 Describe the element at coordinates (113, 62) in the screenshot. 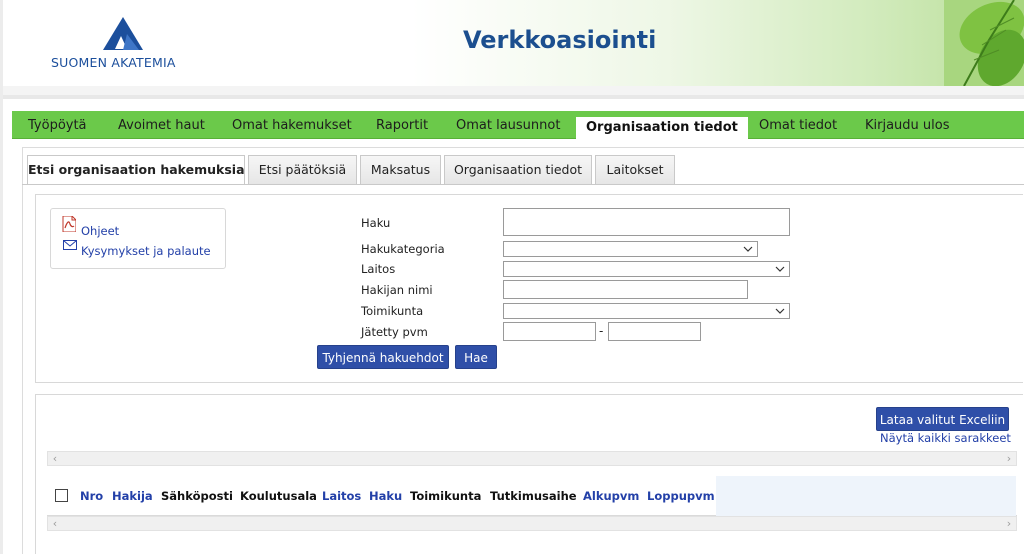

I see `logo-text: SUOMEN AKATEMIA` at that location.